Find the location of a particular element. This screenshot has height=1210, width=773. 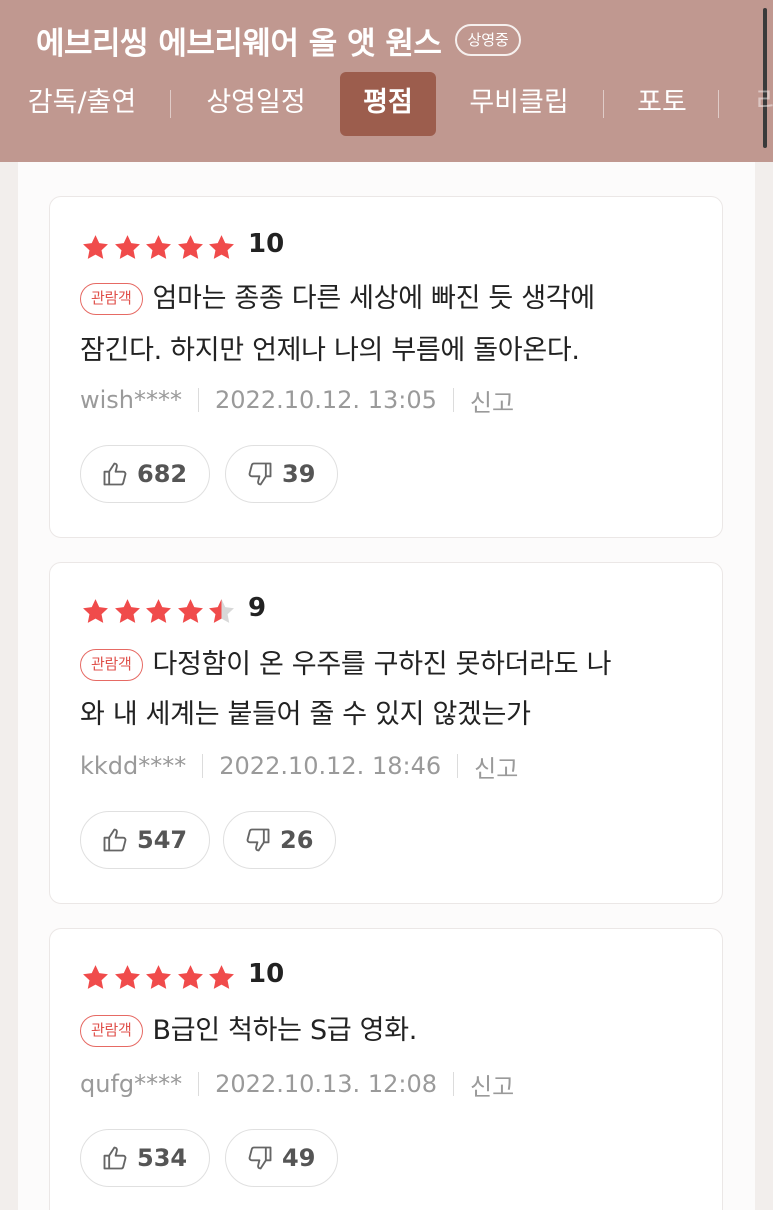

review-score: 9 is located at coordinates (257, 608).